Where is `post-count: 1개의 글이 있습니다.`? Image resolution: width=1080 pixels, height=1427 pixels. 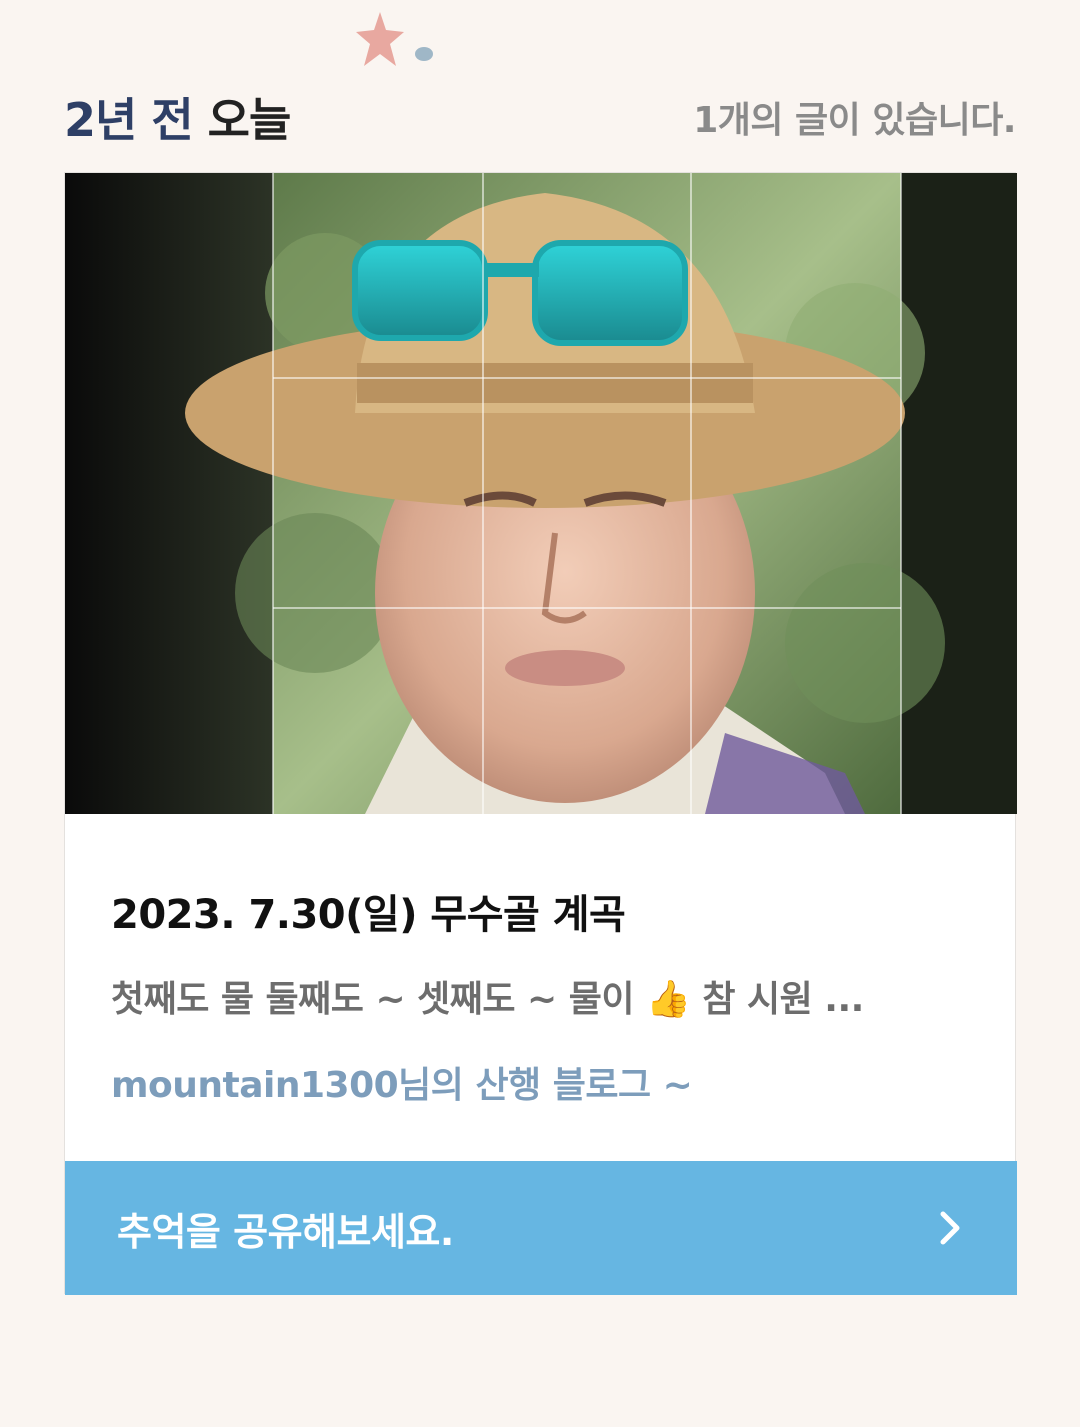
post-count: 1개의 글이 있습니다. is located at coordinates (854, 120).